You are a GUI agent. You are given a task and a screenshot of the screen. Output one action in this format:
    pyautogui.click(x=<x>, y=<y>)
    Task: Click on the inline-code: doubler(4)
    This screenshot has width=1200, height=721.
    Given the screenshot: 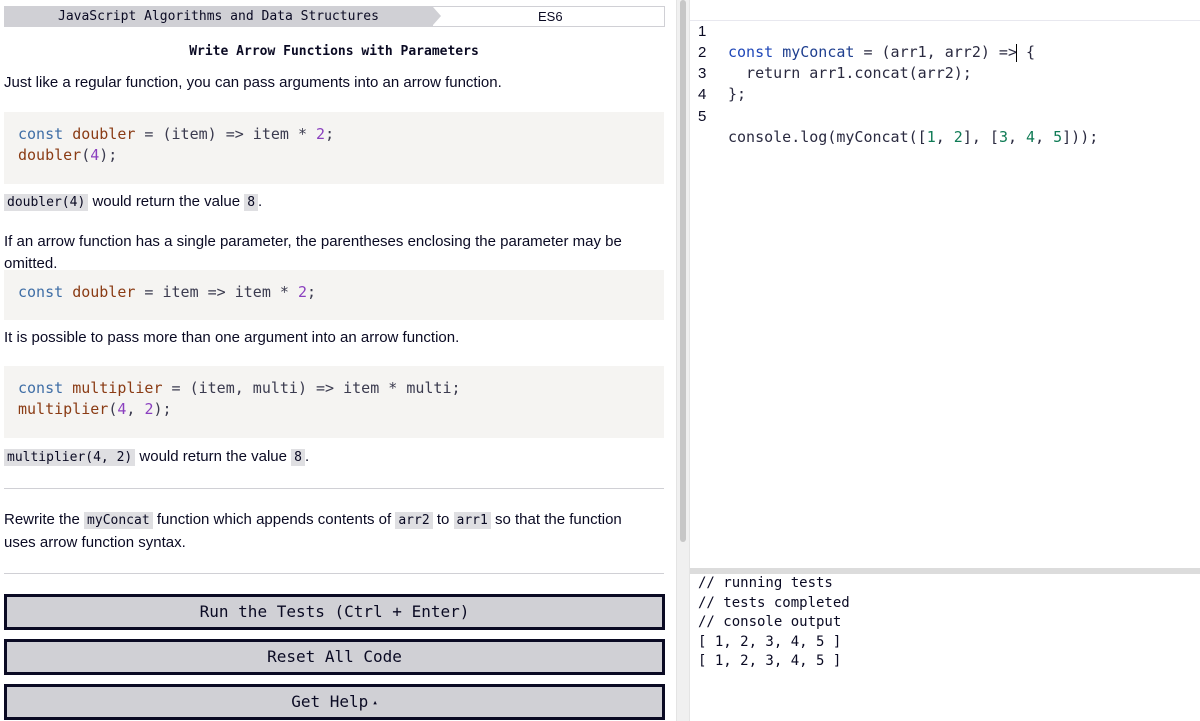 What is the action you would take?
    pyautogui.click(x=46, y=202)
    